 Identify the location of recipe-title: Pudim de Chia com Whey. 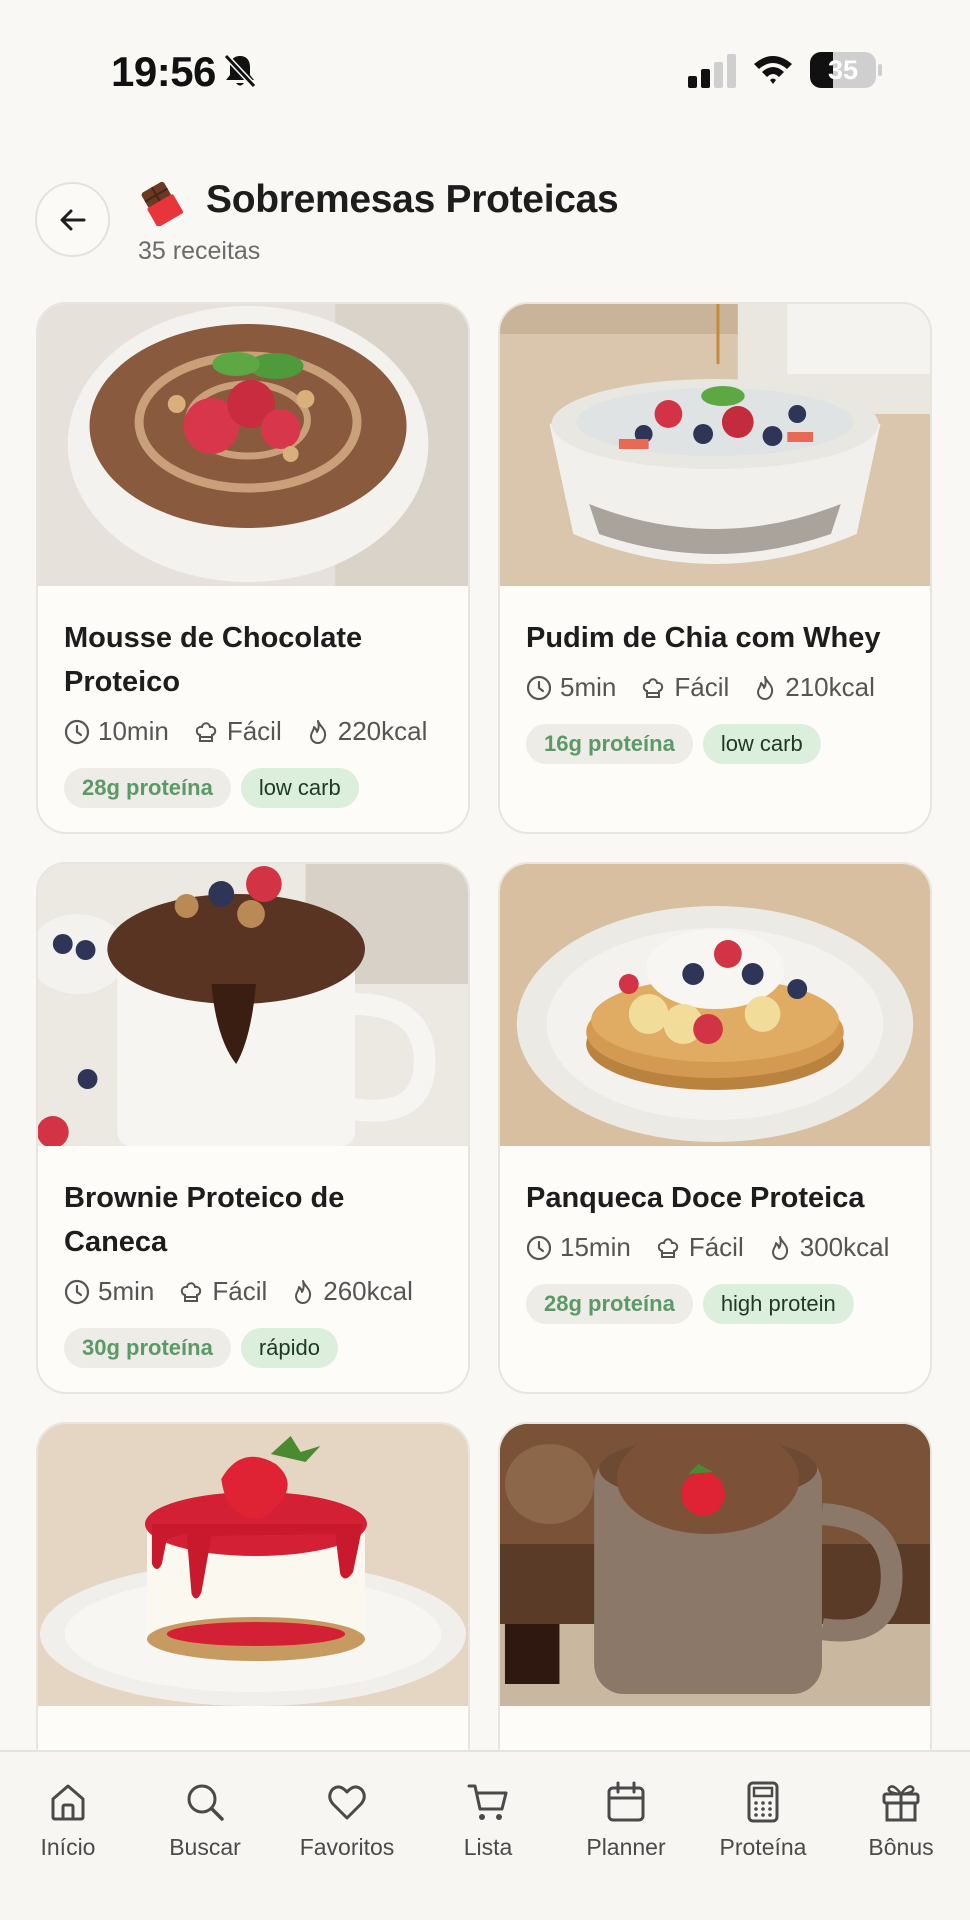
(703, 638).